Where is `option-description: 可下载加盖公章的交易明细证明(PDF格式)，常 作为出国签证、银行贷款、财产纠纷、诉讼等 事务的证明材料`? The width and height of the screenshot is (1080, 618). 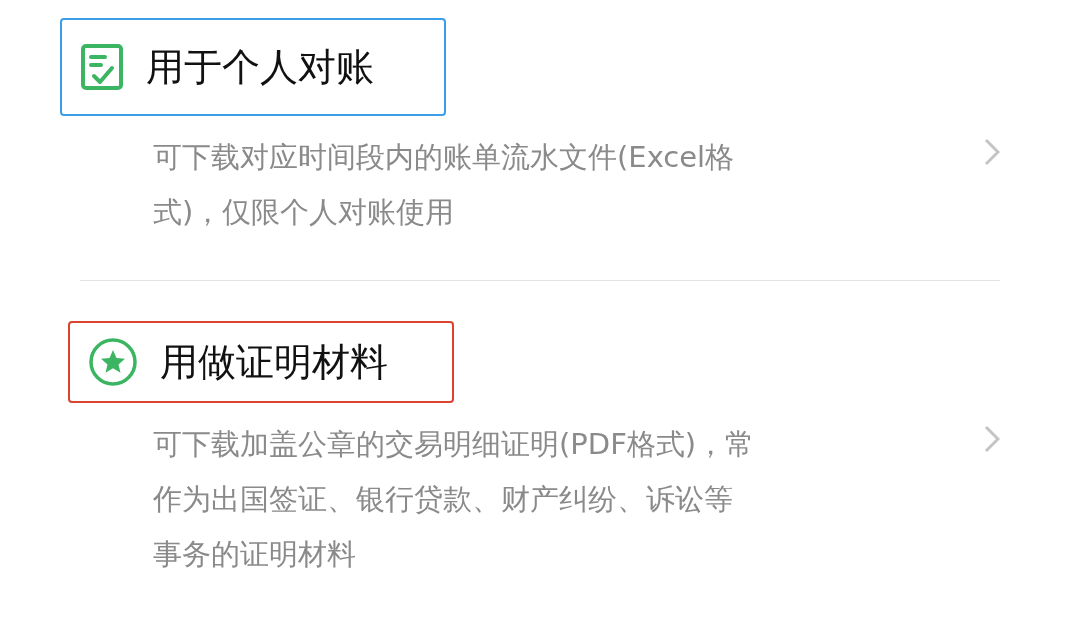 option-description: 可下载加盖公章的交易明细证明(PDF格式)，常 作为出国签证、银行贷款、财产纠纷、诉讼等 事务的证明材料 is located at coordinates (454, 499).